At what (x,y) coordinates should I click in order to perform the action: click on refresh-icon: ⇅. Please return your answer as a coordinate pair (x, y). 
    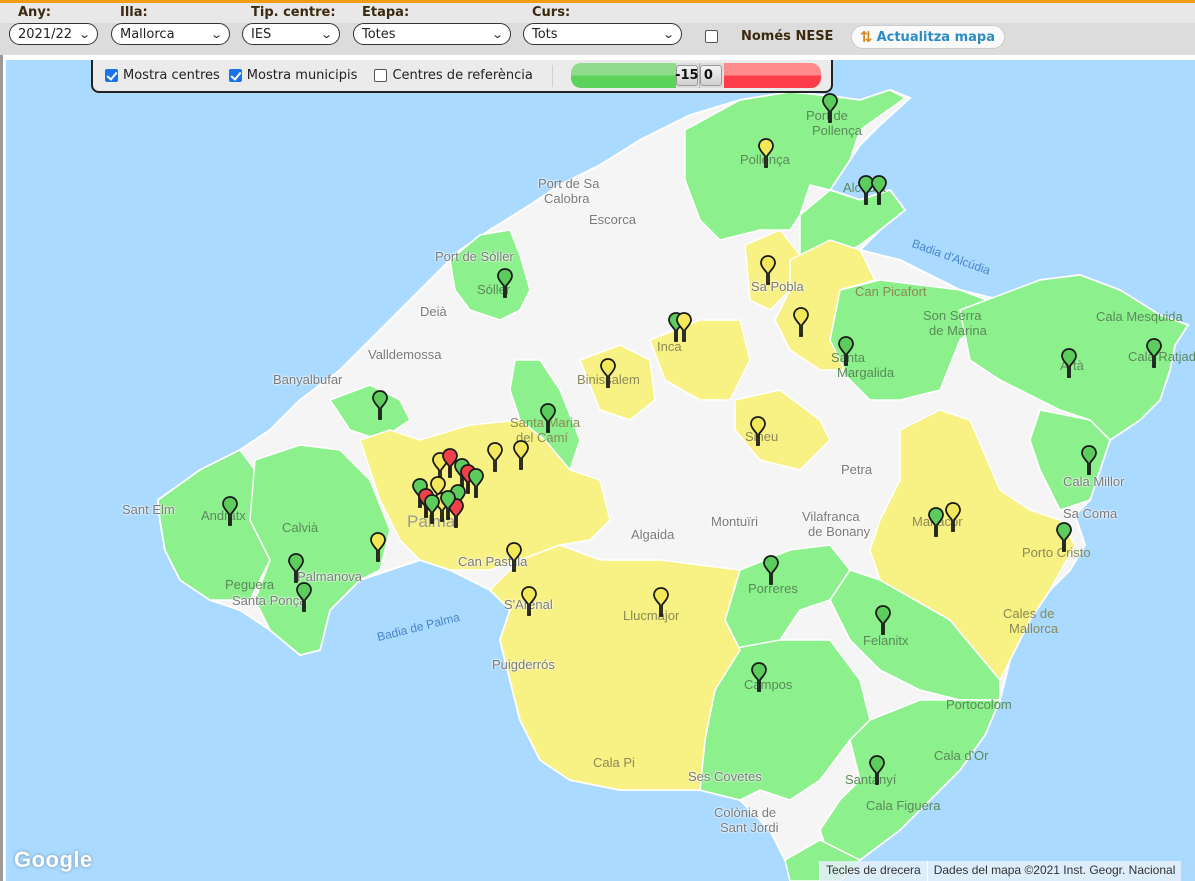
    Looking at the image, I should click on (866, 37).